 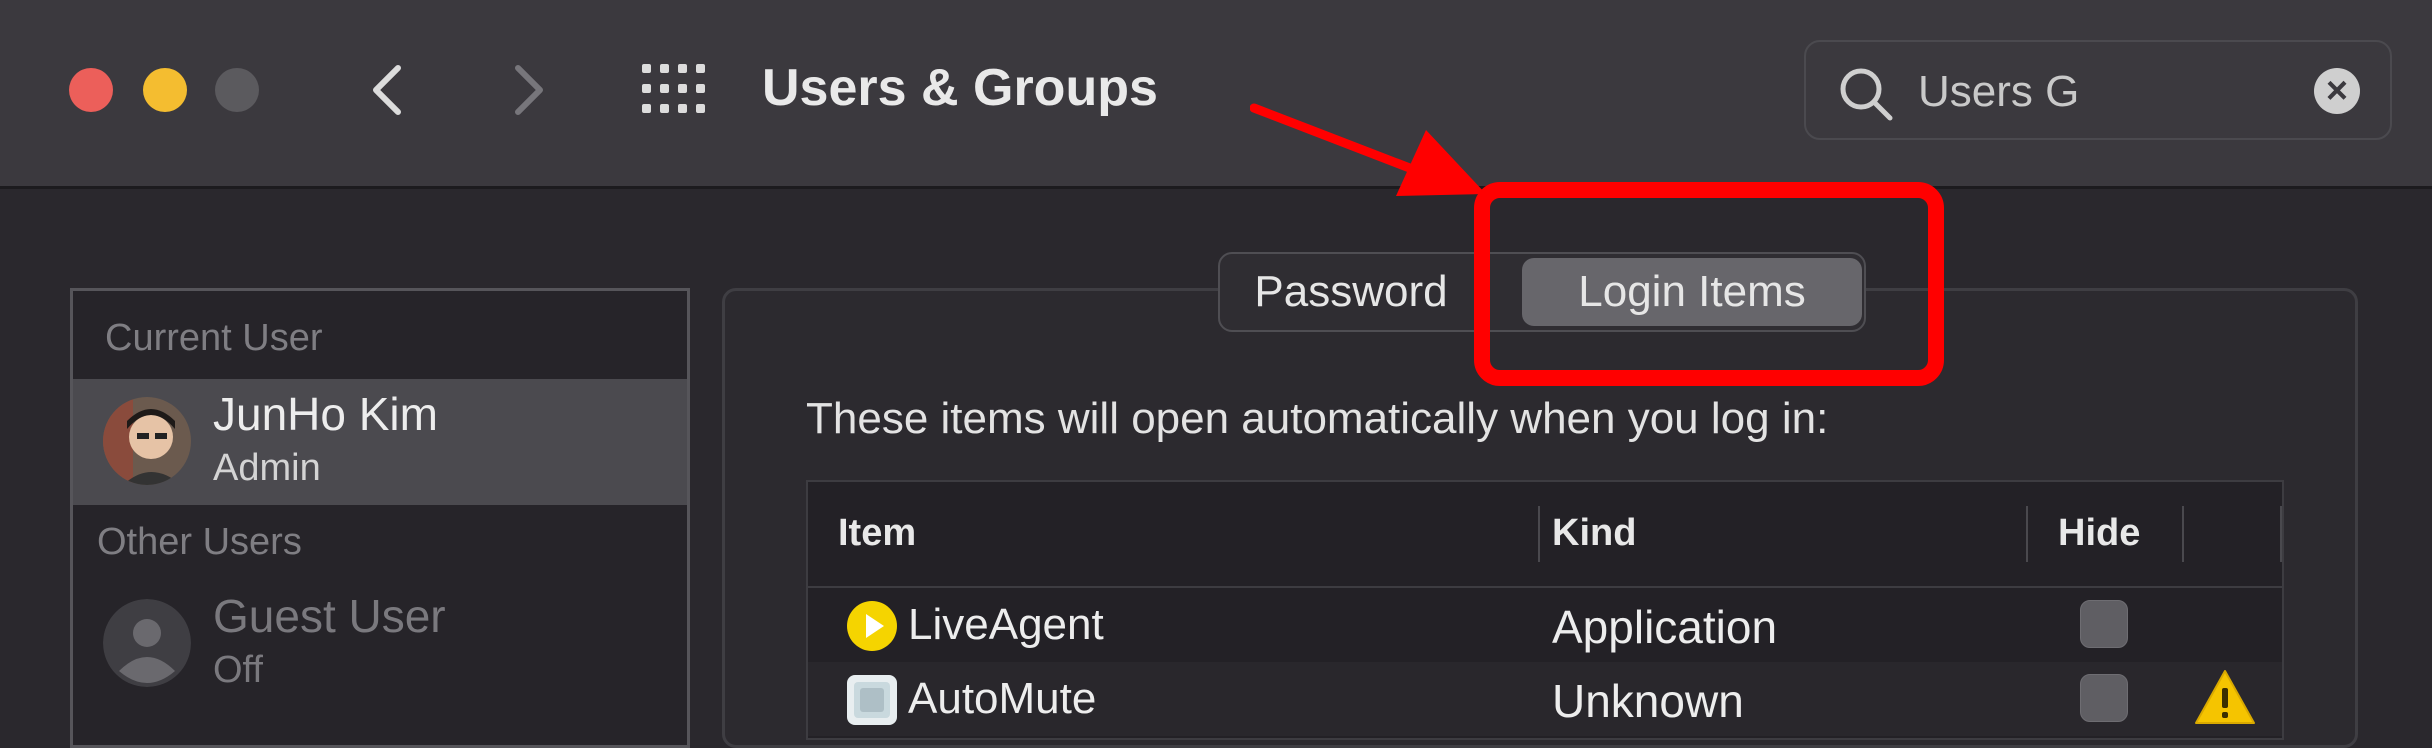 I want to click on item-kind: Unknown, so click(x=1648, y=701).